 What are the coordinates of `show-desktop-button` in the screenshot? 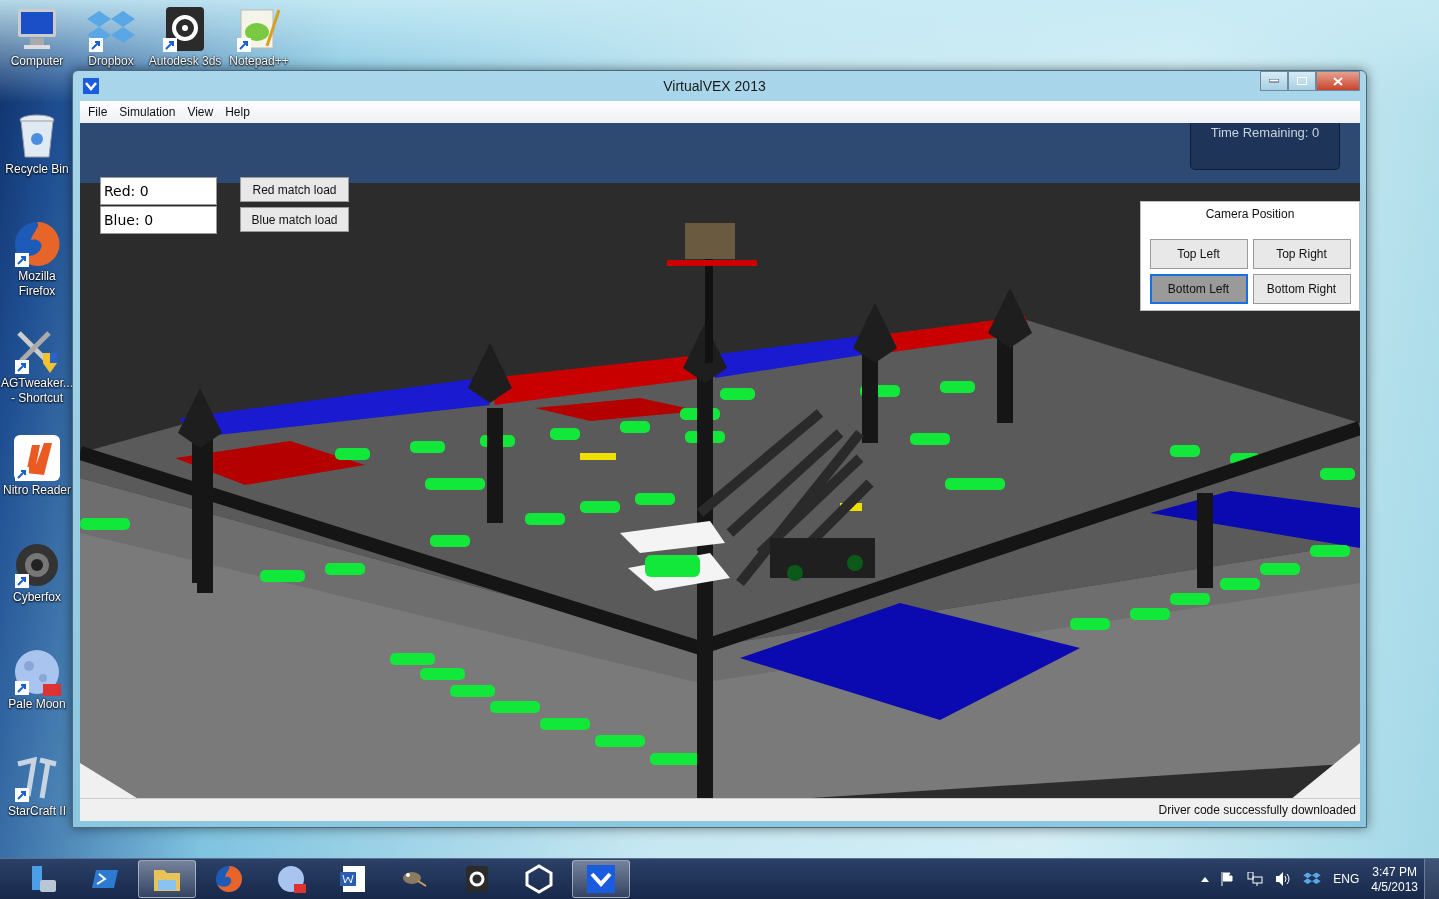 It's located at (1431, 879).